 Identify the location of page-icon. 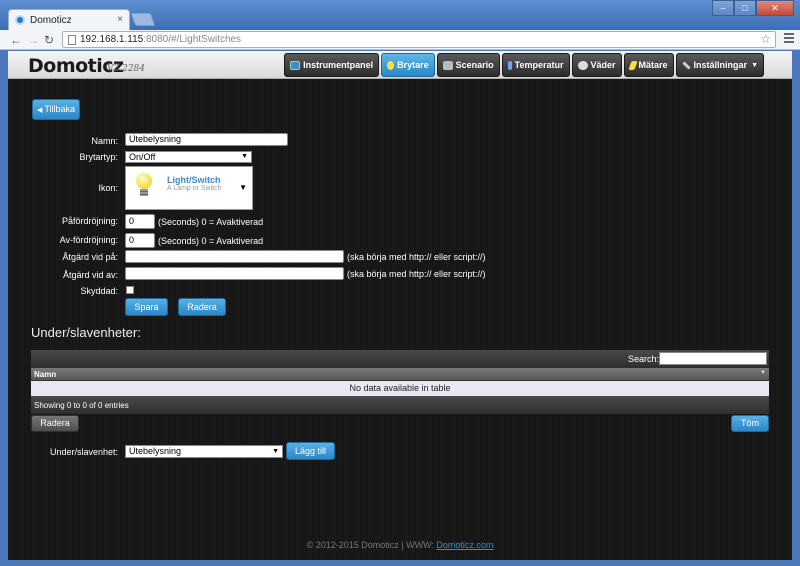
(72, 39).